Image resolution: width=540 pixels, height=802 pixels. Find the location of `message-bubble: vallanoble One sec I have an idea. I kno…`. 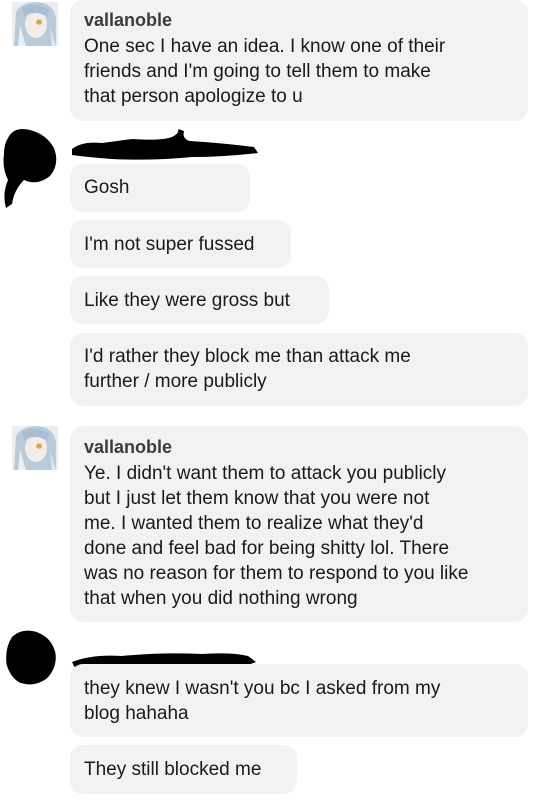

message-bubble: vallanoble One sec I have an idea. I kno… is located at coordinates (299, 60).